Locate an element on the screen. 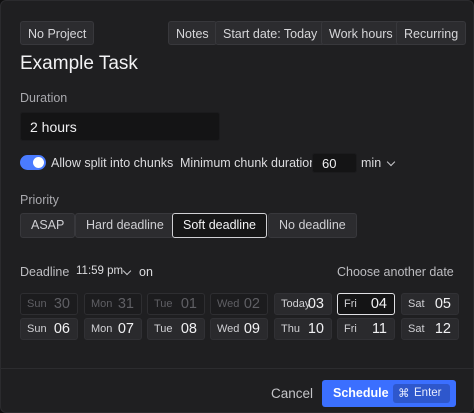  day-cell: Sat 12 is located at coordinates (430, 329).